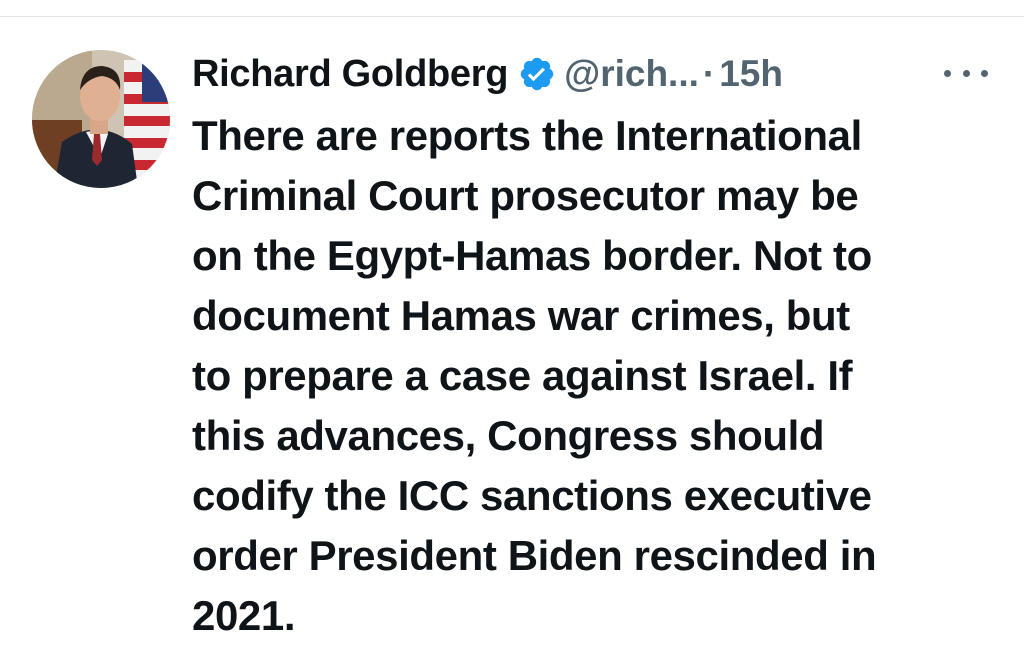 Image resolution: width=1024 pixels, height=646 pixels. I want to click on tweet-text-line: on the Egypt-Hamas border. Not to, so click(532, 255).